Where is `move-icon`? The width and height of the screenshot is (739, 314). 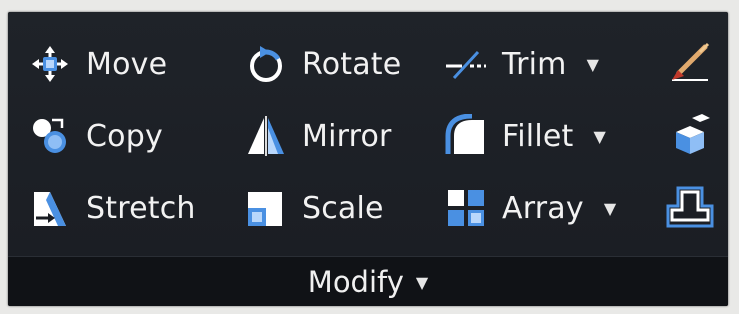 move-icon is located at coordinates (50, 64).